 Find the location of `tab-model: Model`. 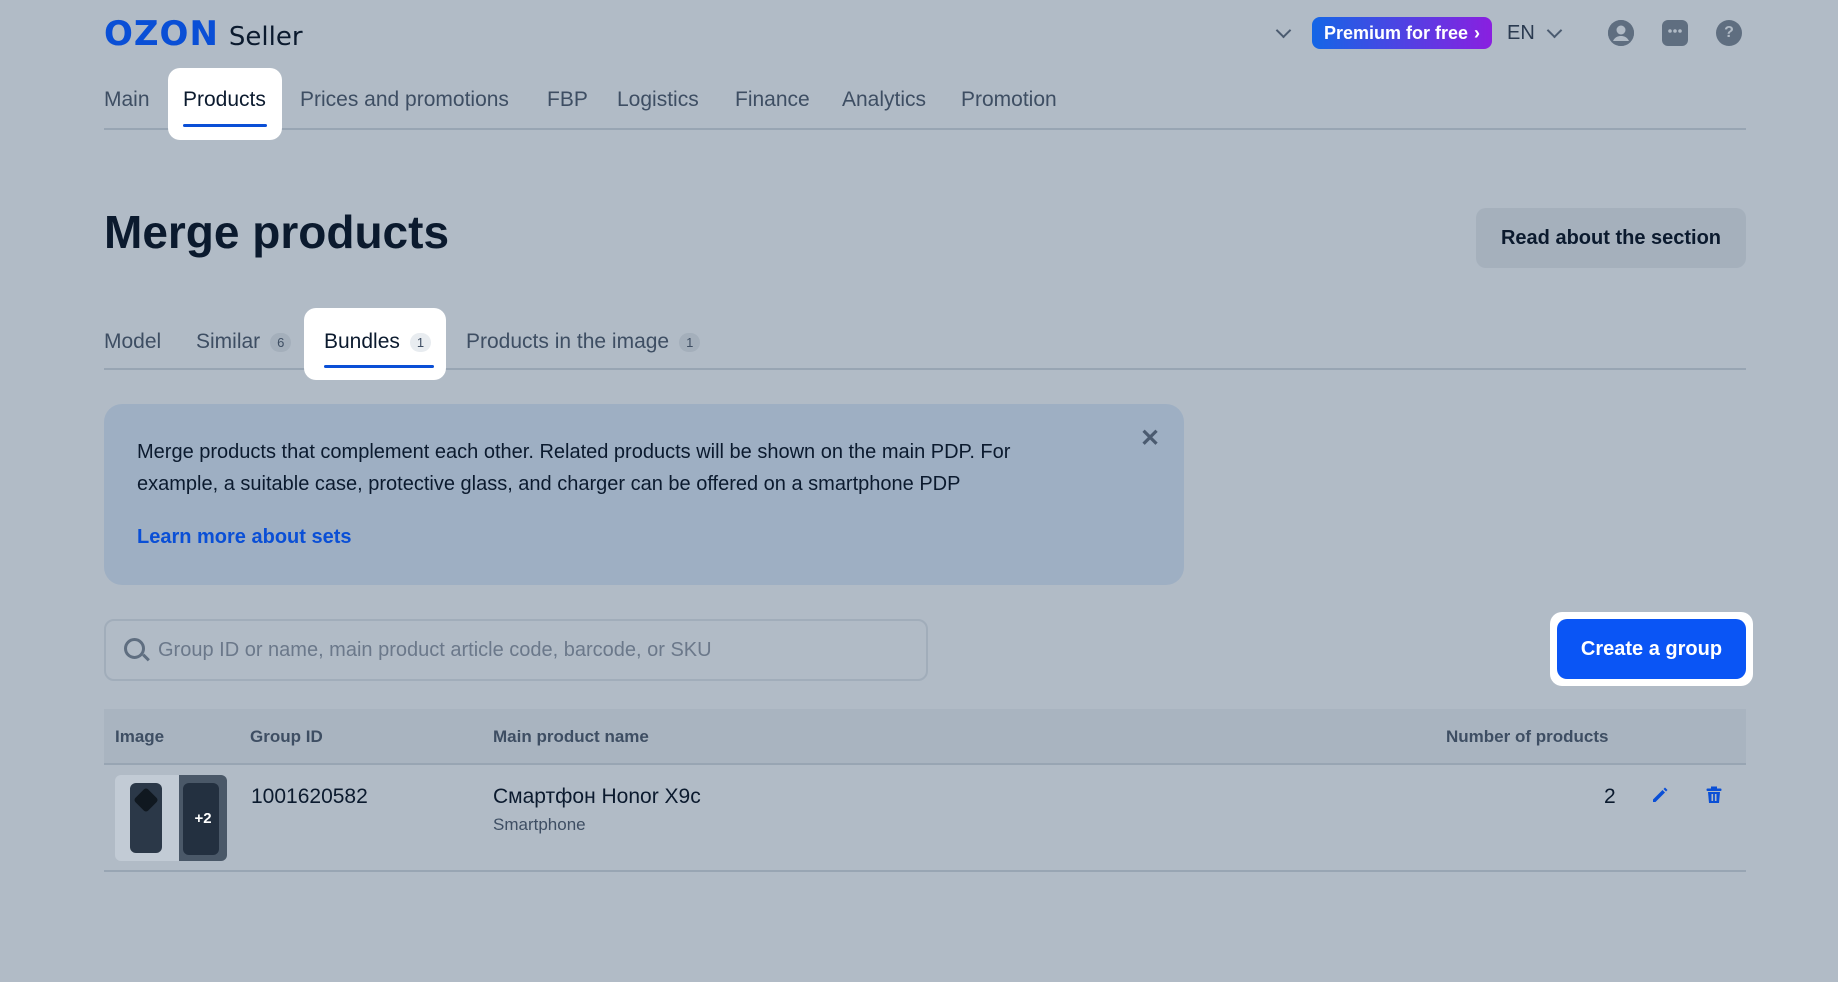

tab-model: Model is located at coordinates (132, 342).